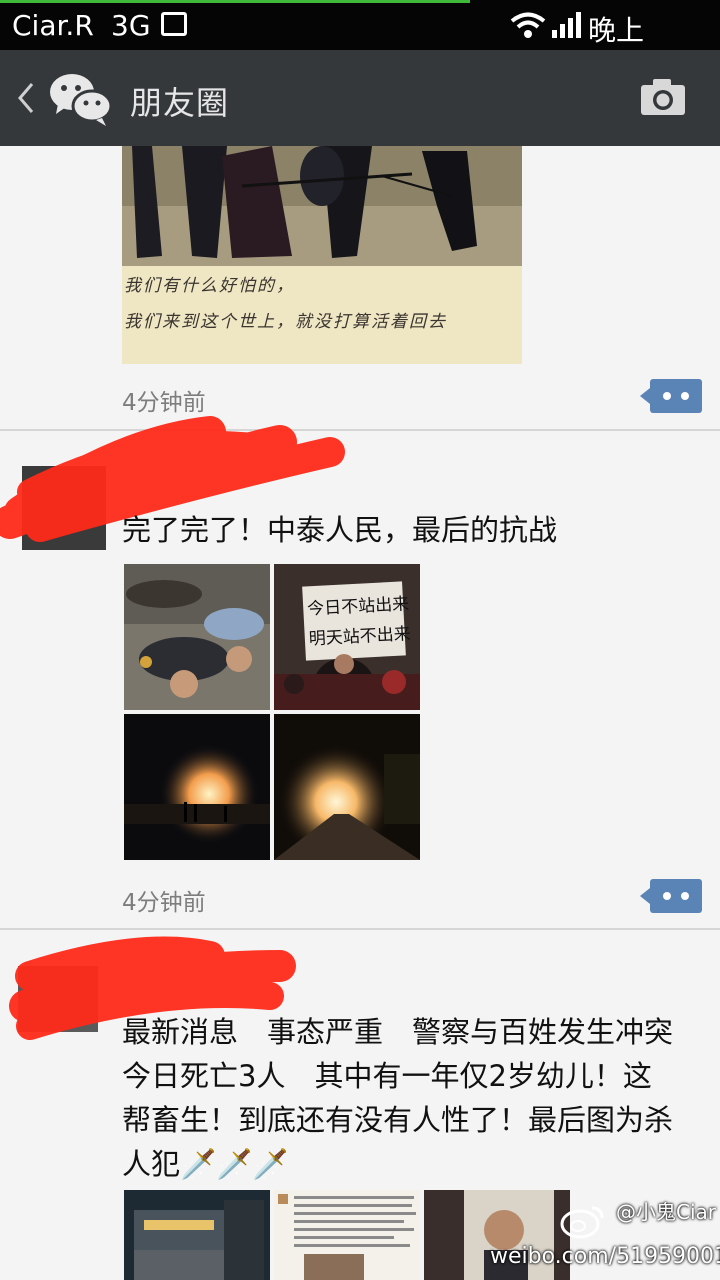 This screenshot has width=720, height=1280. Describe the element at coordinates (26, 98) in the screenshot. I see `chevron-left-icon` at that location.